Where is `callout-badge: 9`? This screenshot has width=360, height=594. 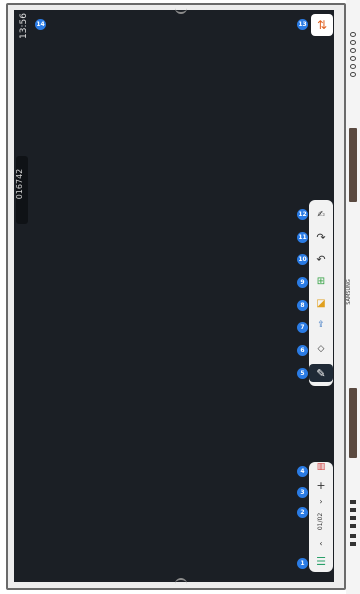
callout-badge: 9 is located at coordinates (302, 282).